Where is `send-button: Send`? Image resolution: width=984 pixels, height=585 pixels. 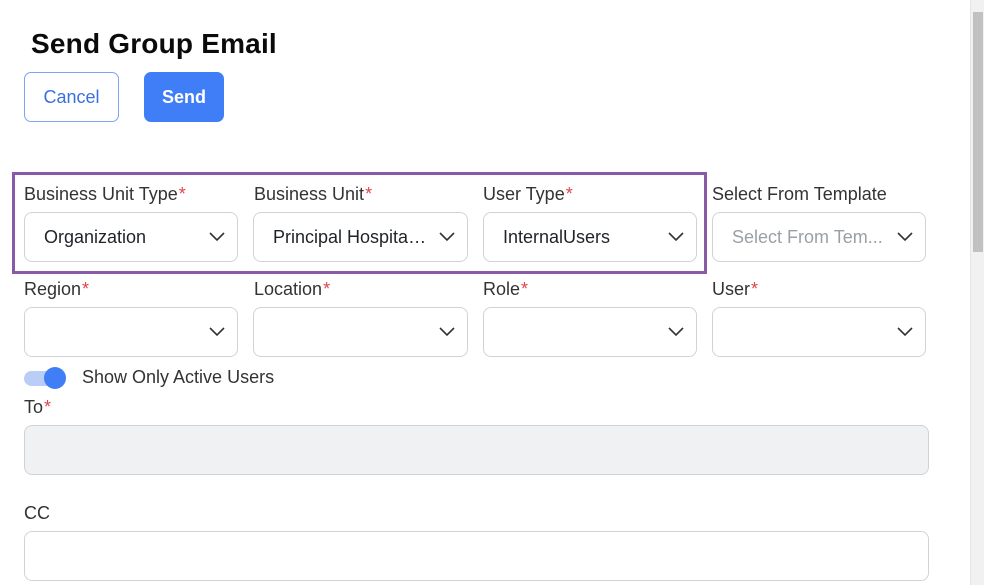
send-button: Send is located at coordinates (184, 97).